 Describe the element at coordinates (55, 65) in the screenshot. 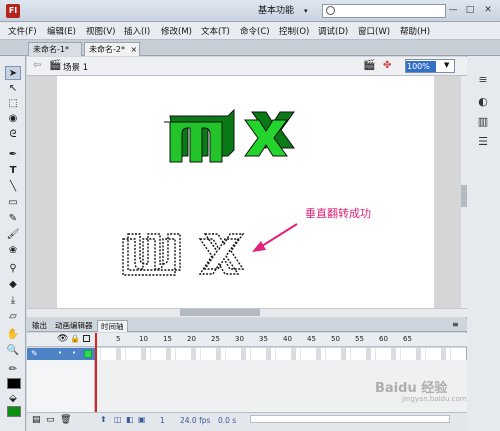

I see `scene-icon: 🎬` at that location.